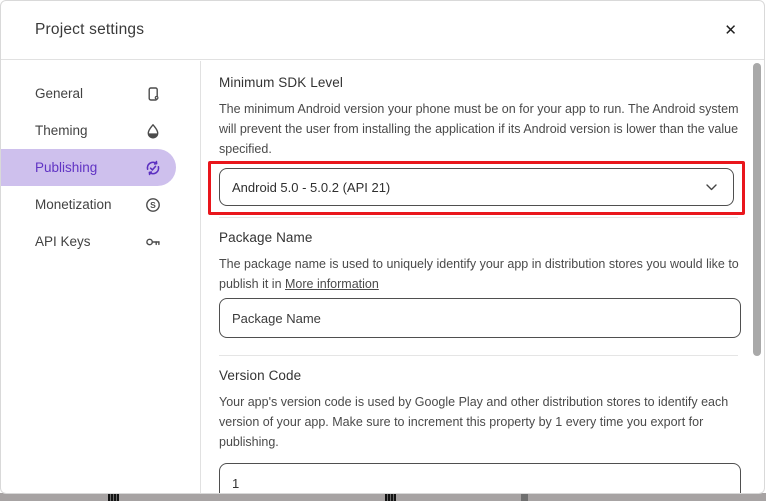 The image size is (766, 501). What do you see at coordinates (311, 187) in the screenshot?
I see `minimum-sdk-selected-value: Android 5.0 - 5.0.2 (API 21)` at bounding box center [311, 187].